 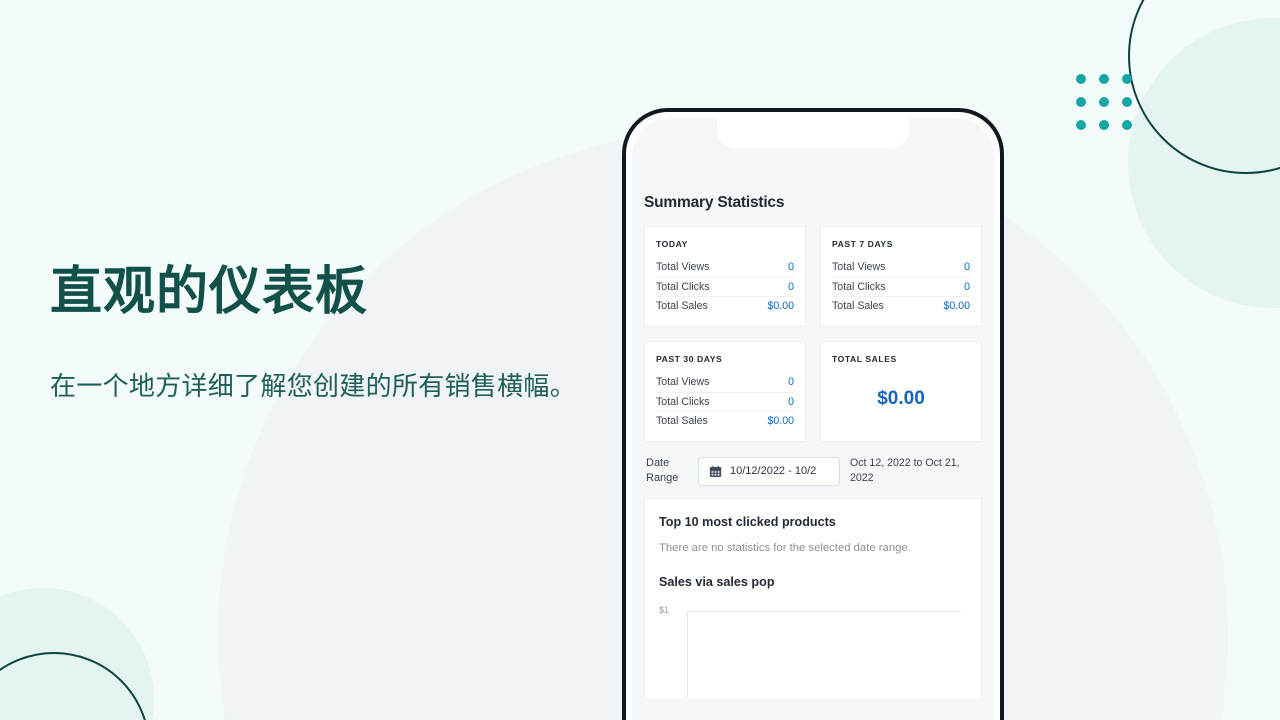 I want to click on chart-ytick-label: $1, so click(x=664, y=609).